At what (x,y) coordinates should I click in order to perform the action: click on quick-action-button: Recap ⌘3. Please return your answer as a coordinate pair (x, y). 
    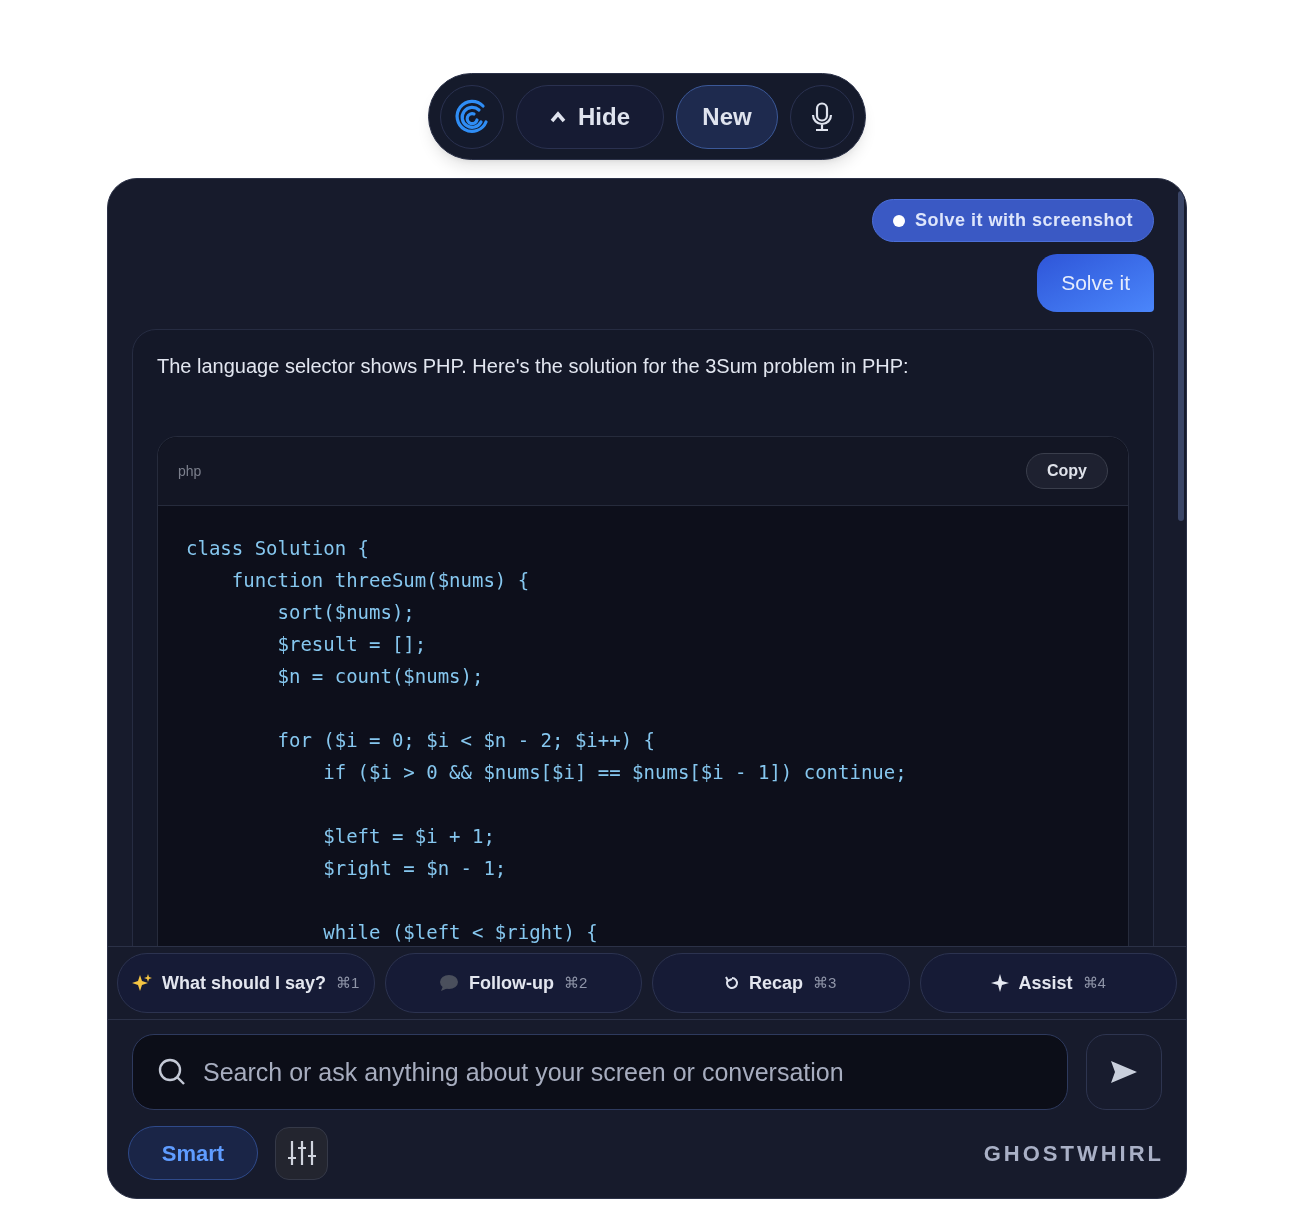
    Looking at the image, I should click on (781, 983).